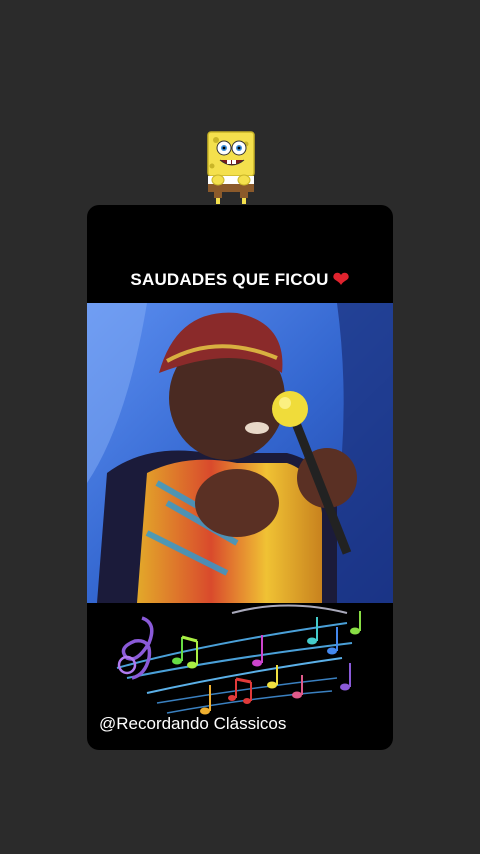 The image size is (480, 854). What do you see at coordinates (232, 166) in the screenshot?
I see `spongebob-sticker-icon` at bounding box center [232, 166].